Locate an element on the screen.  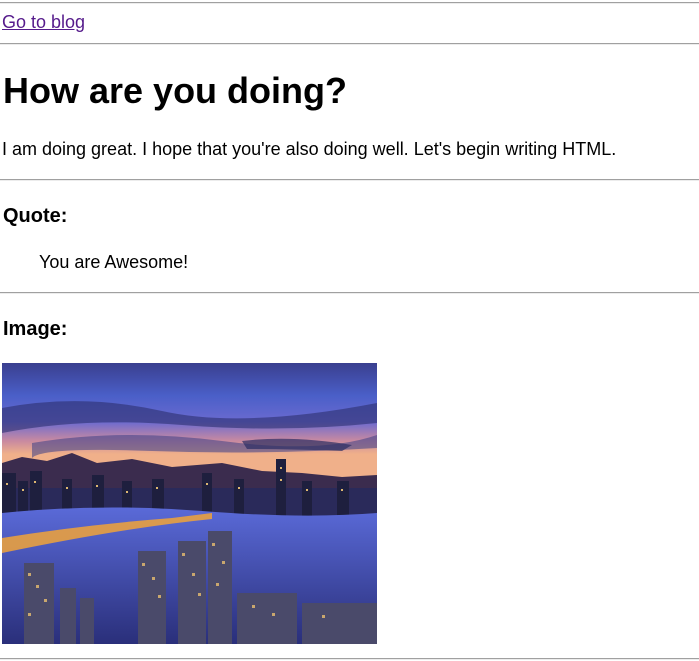
bottom-divider is located at coordinates (349, 659).